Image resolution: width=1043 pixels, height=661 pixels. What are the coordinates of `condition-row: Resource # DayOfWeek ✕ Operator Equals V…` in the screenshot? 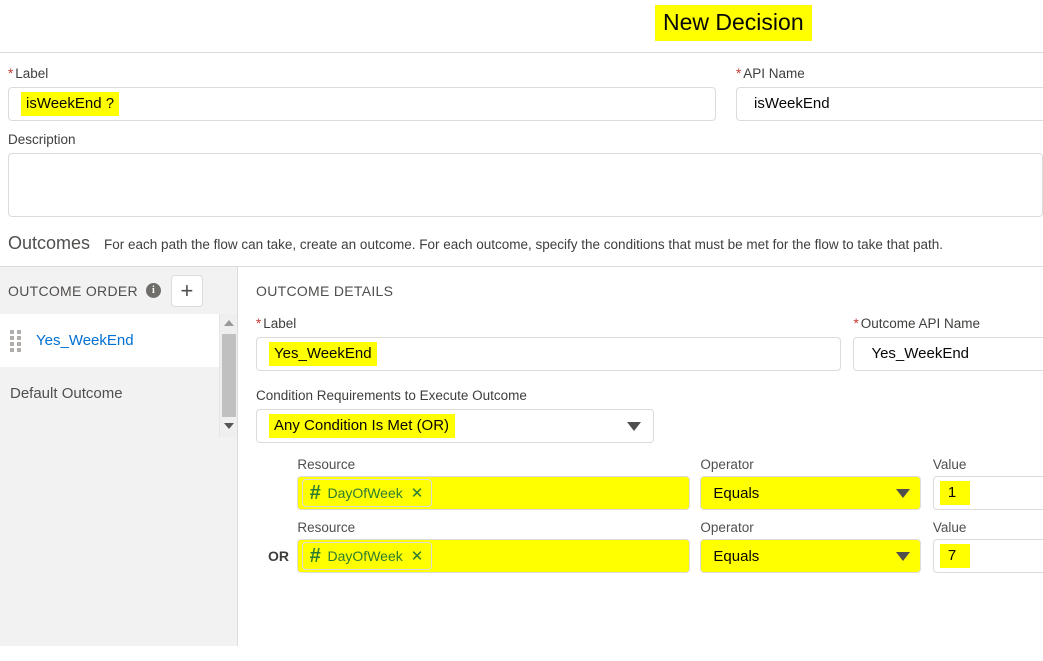 It's located at (649, 483).